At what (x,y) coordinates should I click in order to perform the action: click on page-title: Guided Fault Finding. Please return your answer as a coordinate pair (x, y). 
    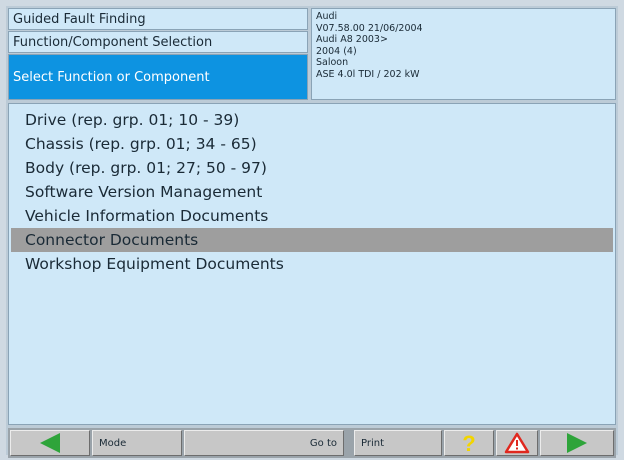
    Looking at the image, I should click on (158, 19).